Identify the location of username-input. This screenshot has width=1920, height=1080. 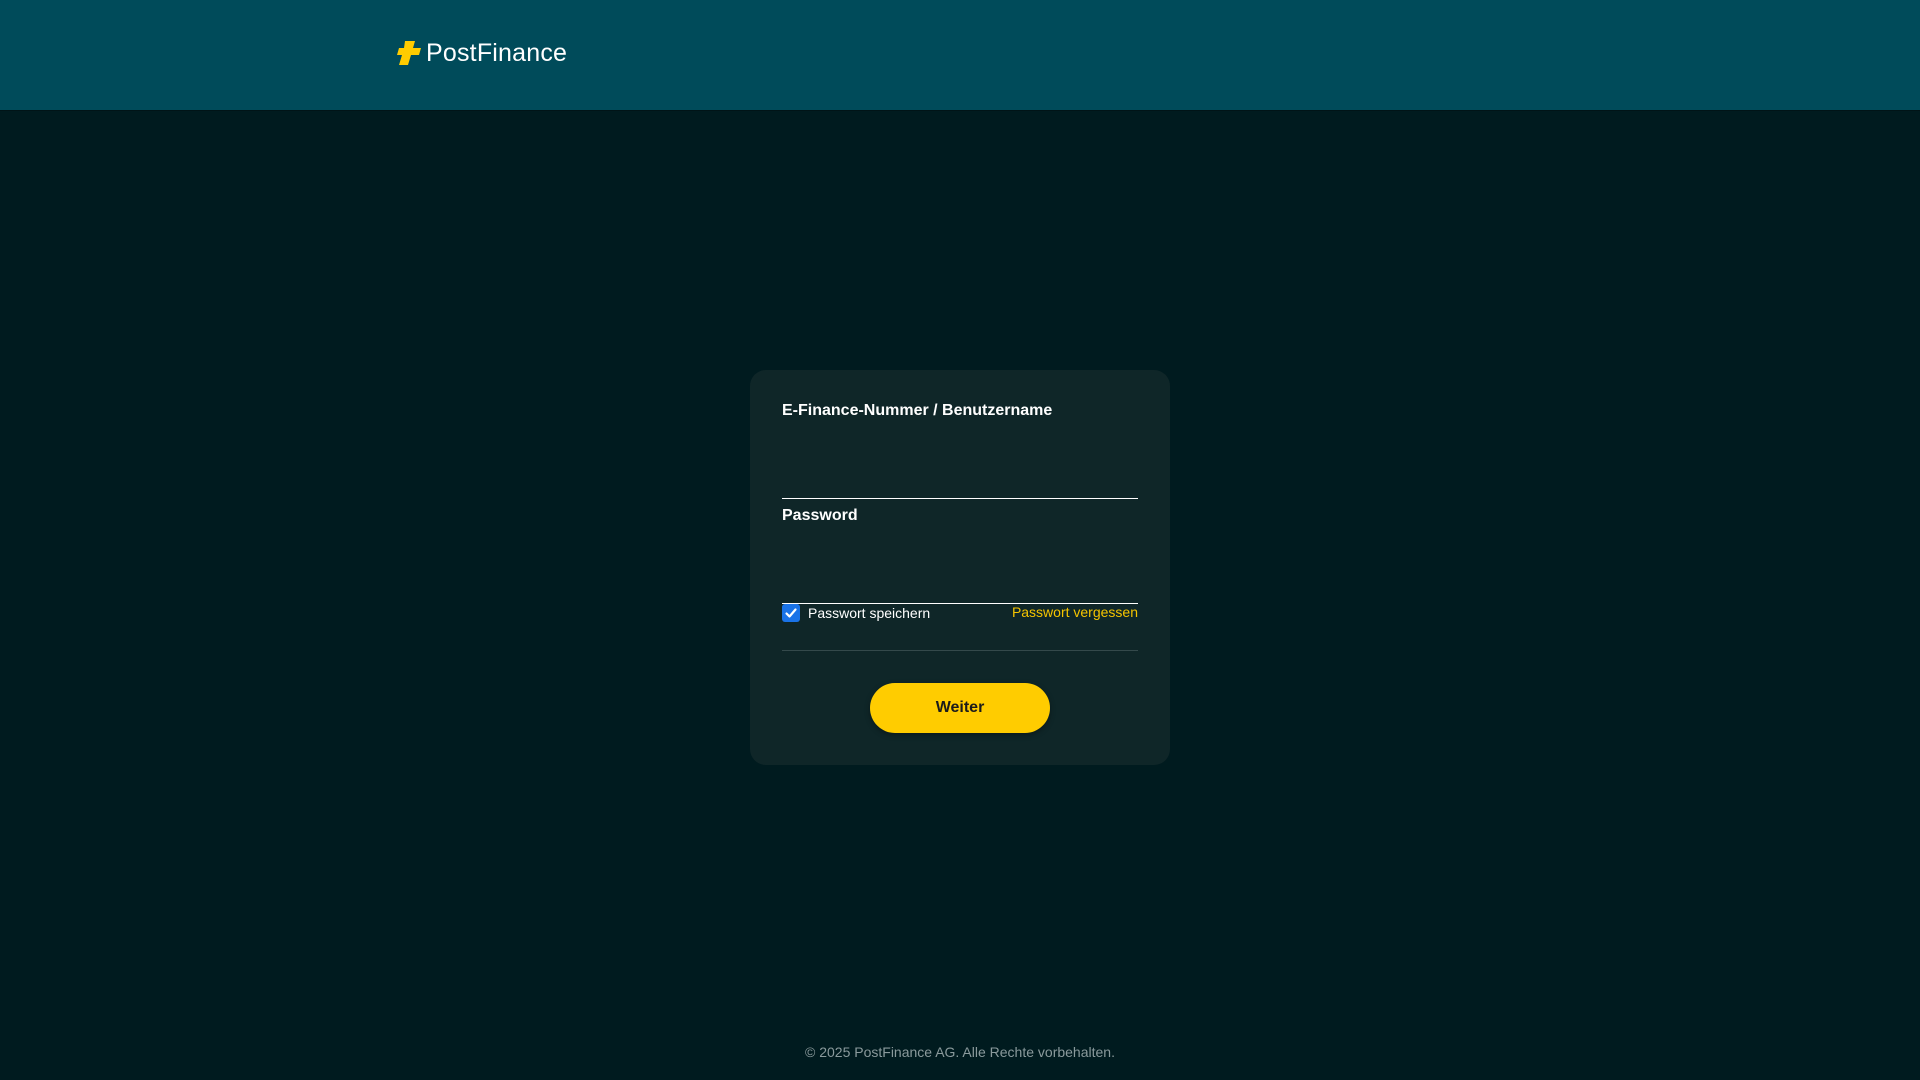
(960, 482).